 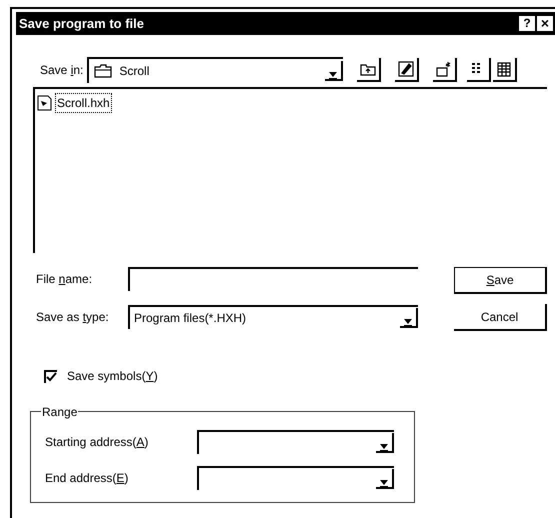 I want to click on close-button: ×, so click(x=545, y=23).